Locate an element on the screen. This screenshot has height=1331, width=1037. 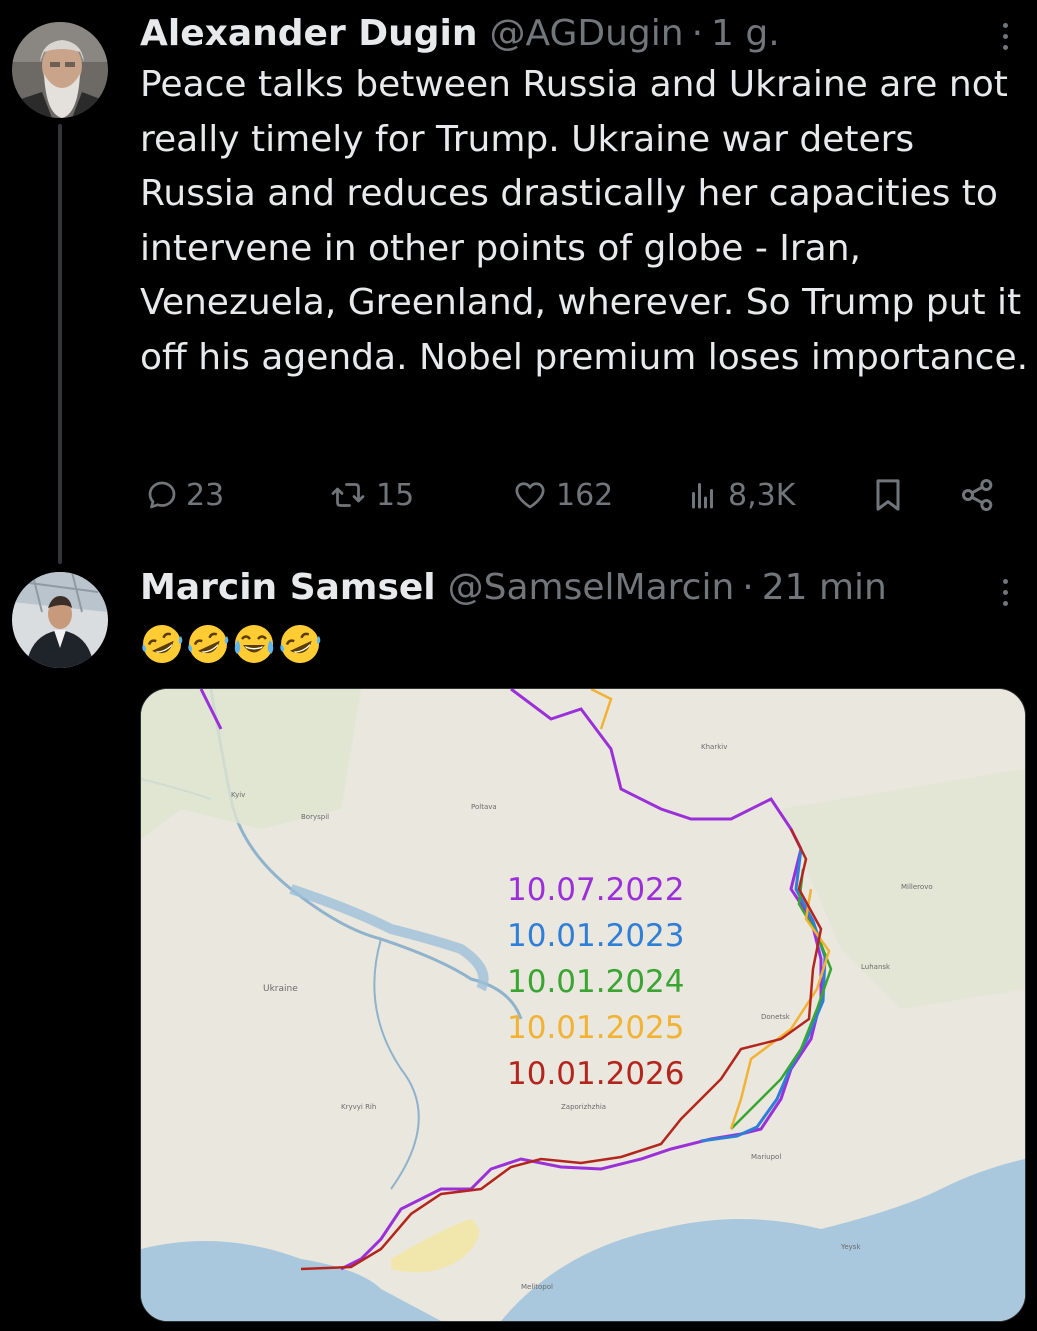
svg-text: Donetsk is located at coordinates (776, 1017).